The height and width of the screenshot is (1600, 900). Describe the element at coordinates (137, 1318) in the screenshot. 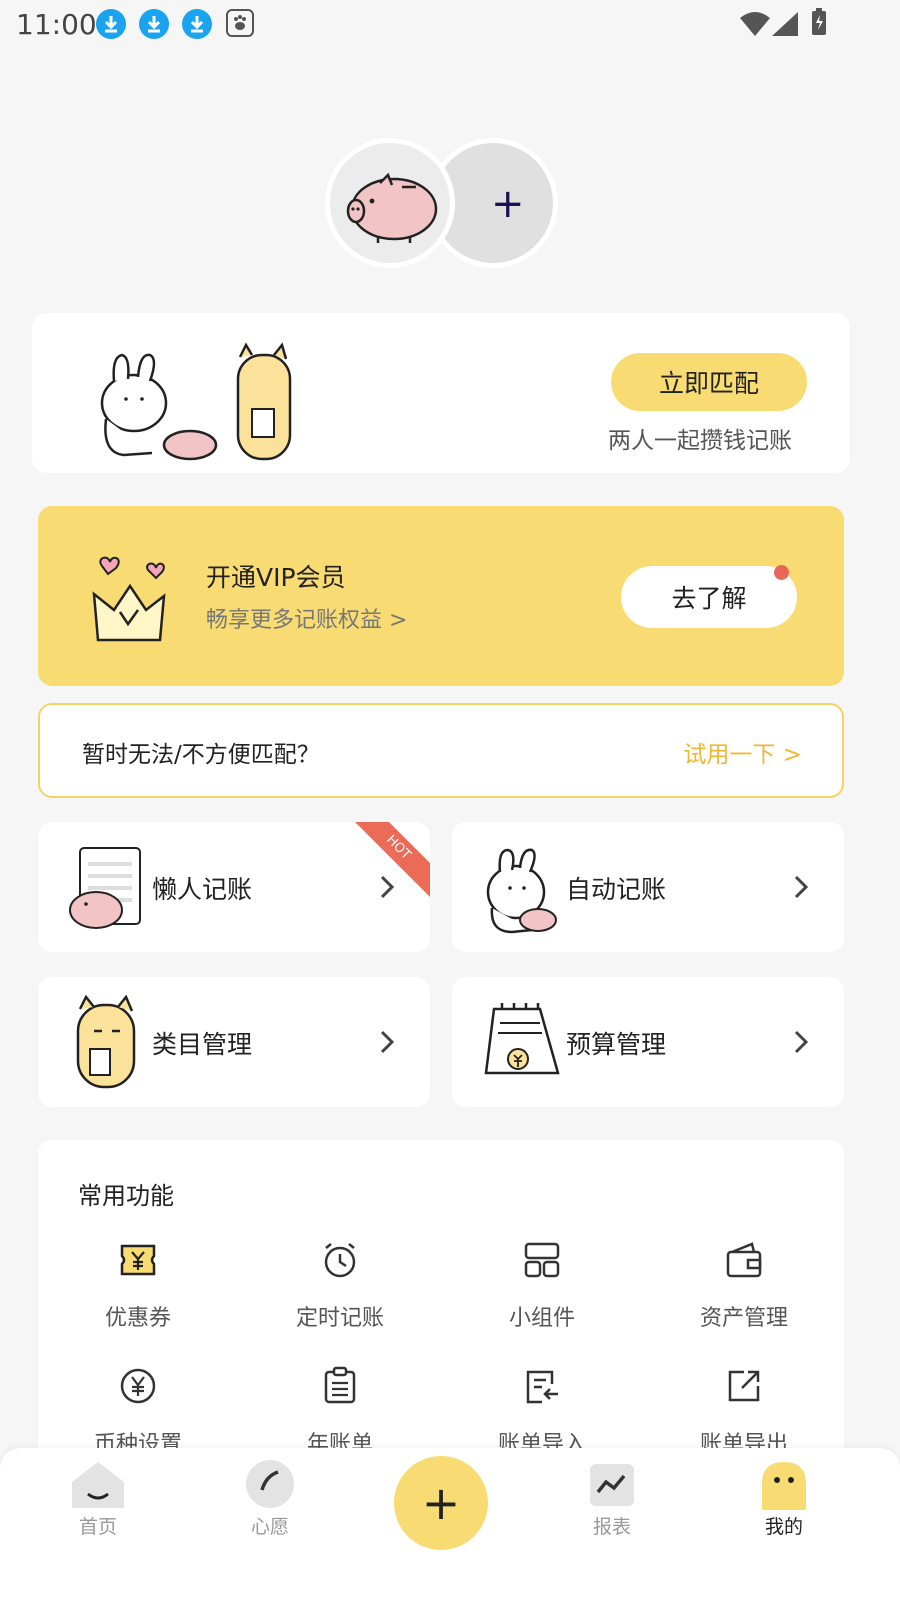

I see `tool-label: 优惠券` at that location.